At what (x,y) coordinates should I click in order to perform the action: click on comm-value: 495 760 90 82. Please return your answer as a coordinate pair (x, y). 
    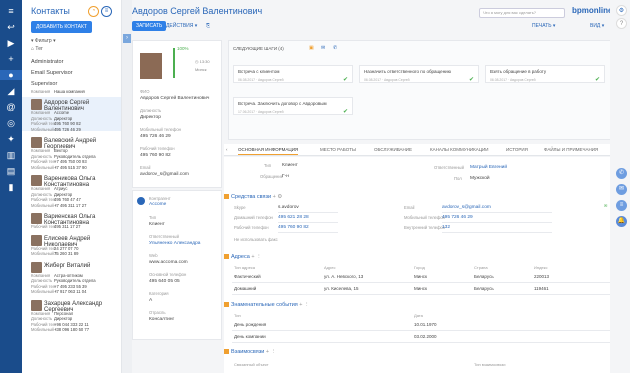
    Looking at the image, I should click on (293, 227).